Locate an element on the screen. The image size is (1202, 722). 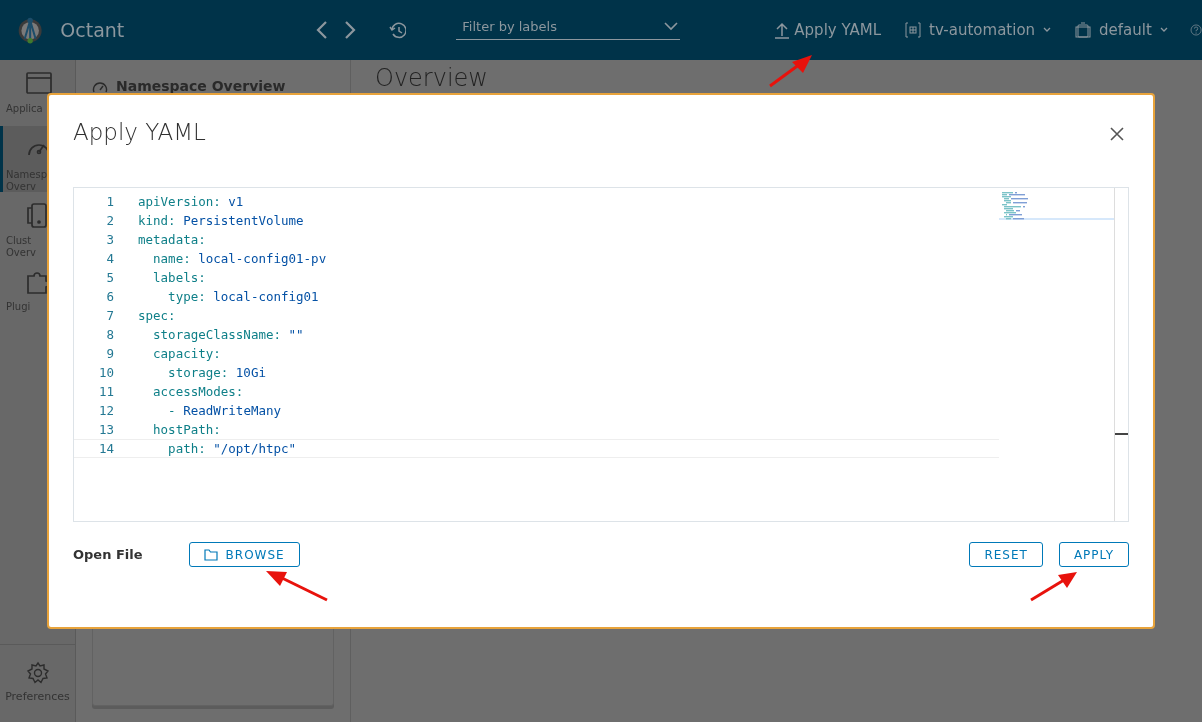
folder-icon is located at coordinates (210, 554).